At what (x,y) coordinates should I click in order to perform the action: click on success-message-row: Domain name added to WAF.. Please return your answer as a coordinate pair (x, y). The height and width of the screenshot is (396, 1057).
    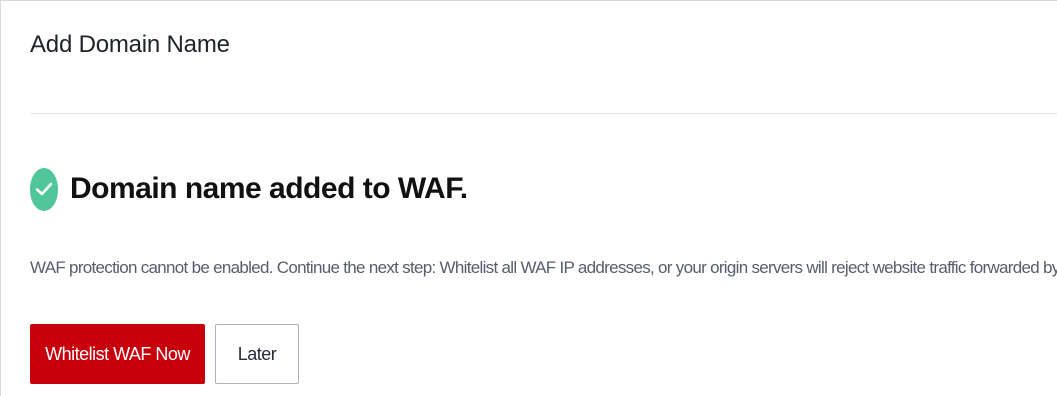
    Looking at the image, I should click on (249, 189).